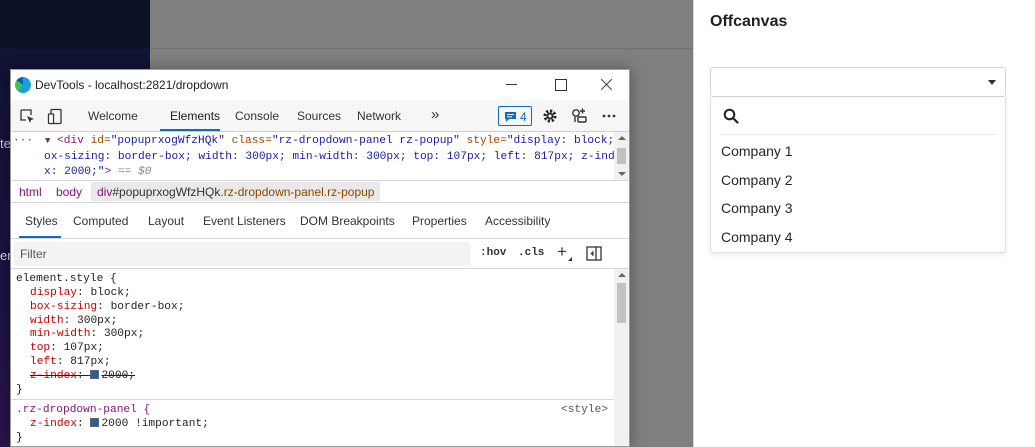  I want to click on tab-console: Console, so click(257, 116).